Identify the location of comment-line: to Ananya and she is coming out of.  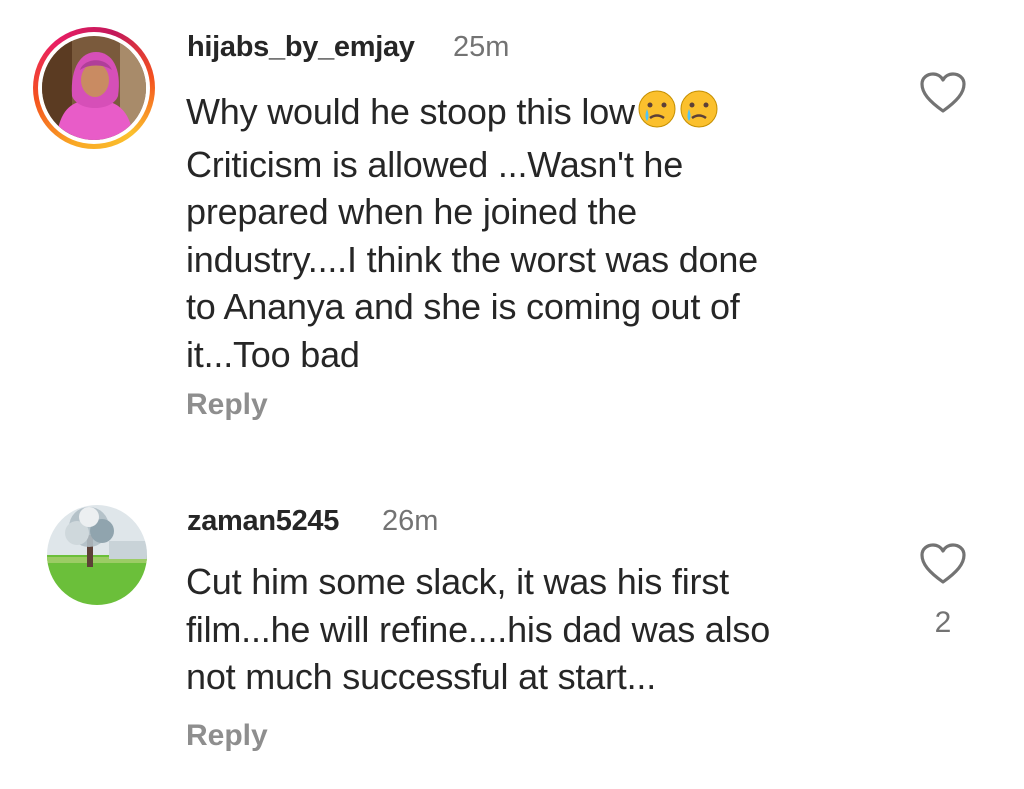
(463, 306).